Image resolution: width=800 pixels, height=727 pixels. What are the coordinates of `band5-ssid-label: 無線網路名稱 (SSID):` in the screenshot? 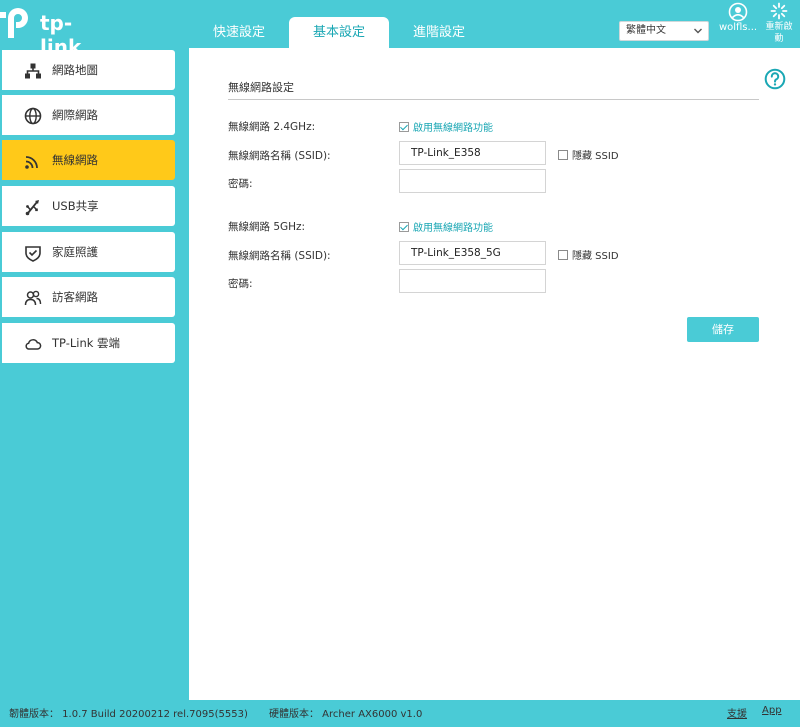 It's located at (279, 256).